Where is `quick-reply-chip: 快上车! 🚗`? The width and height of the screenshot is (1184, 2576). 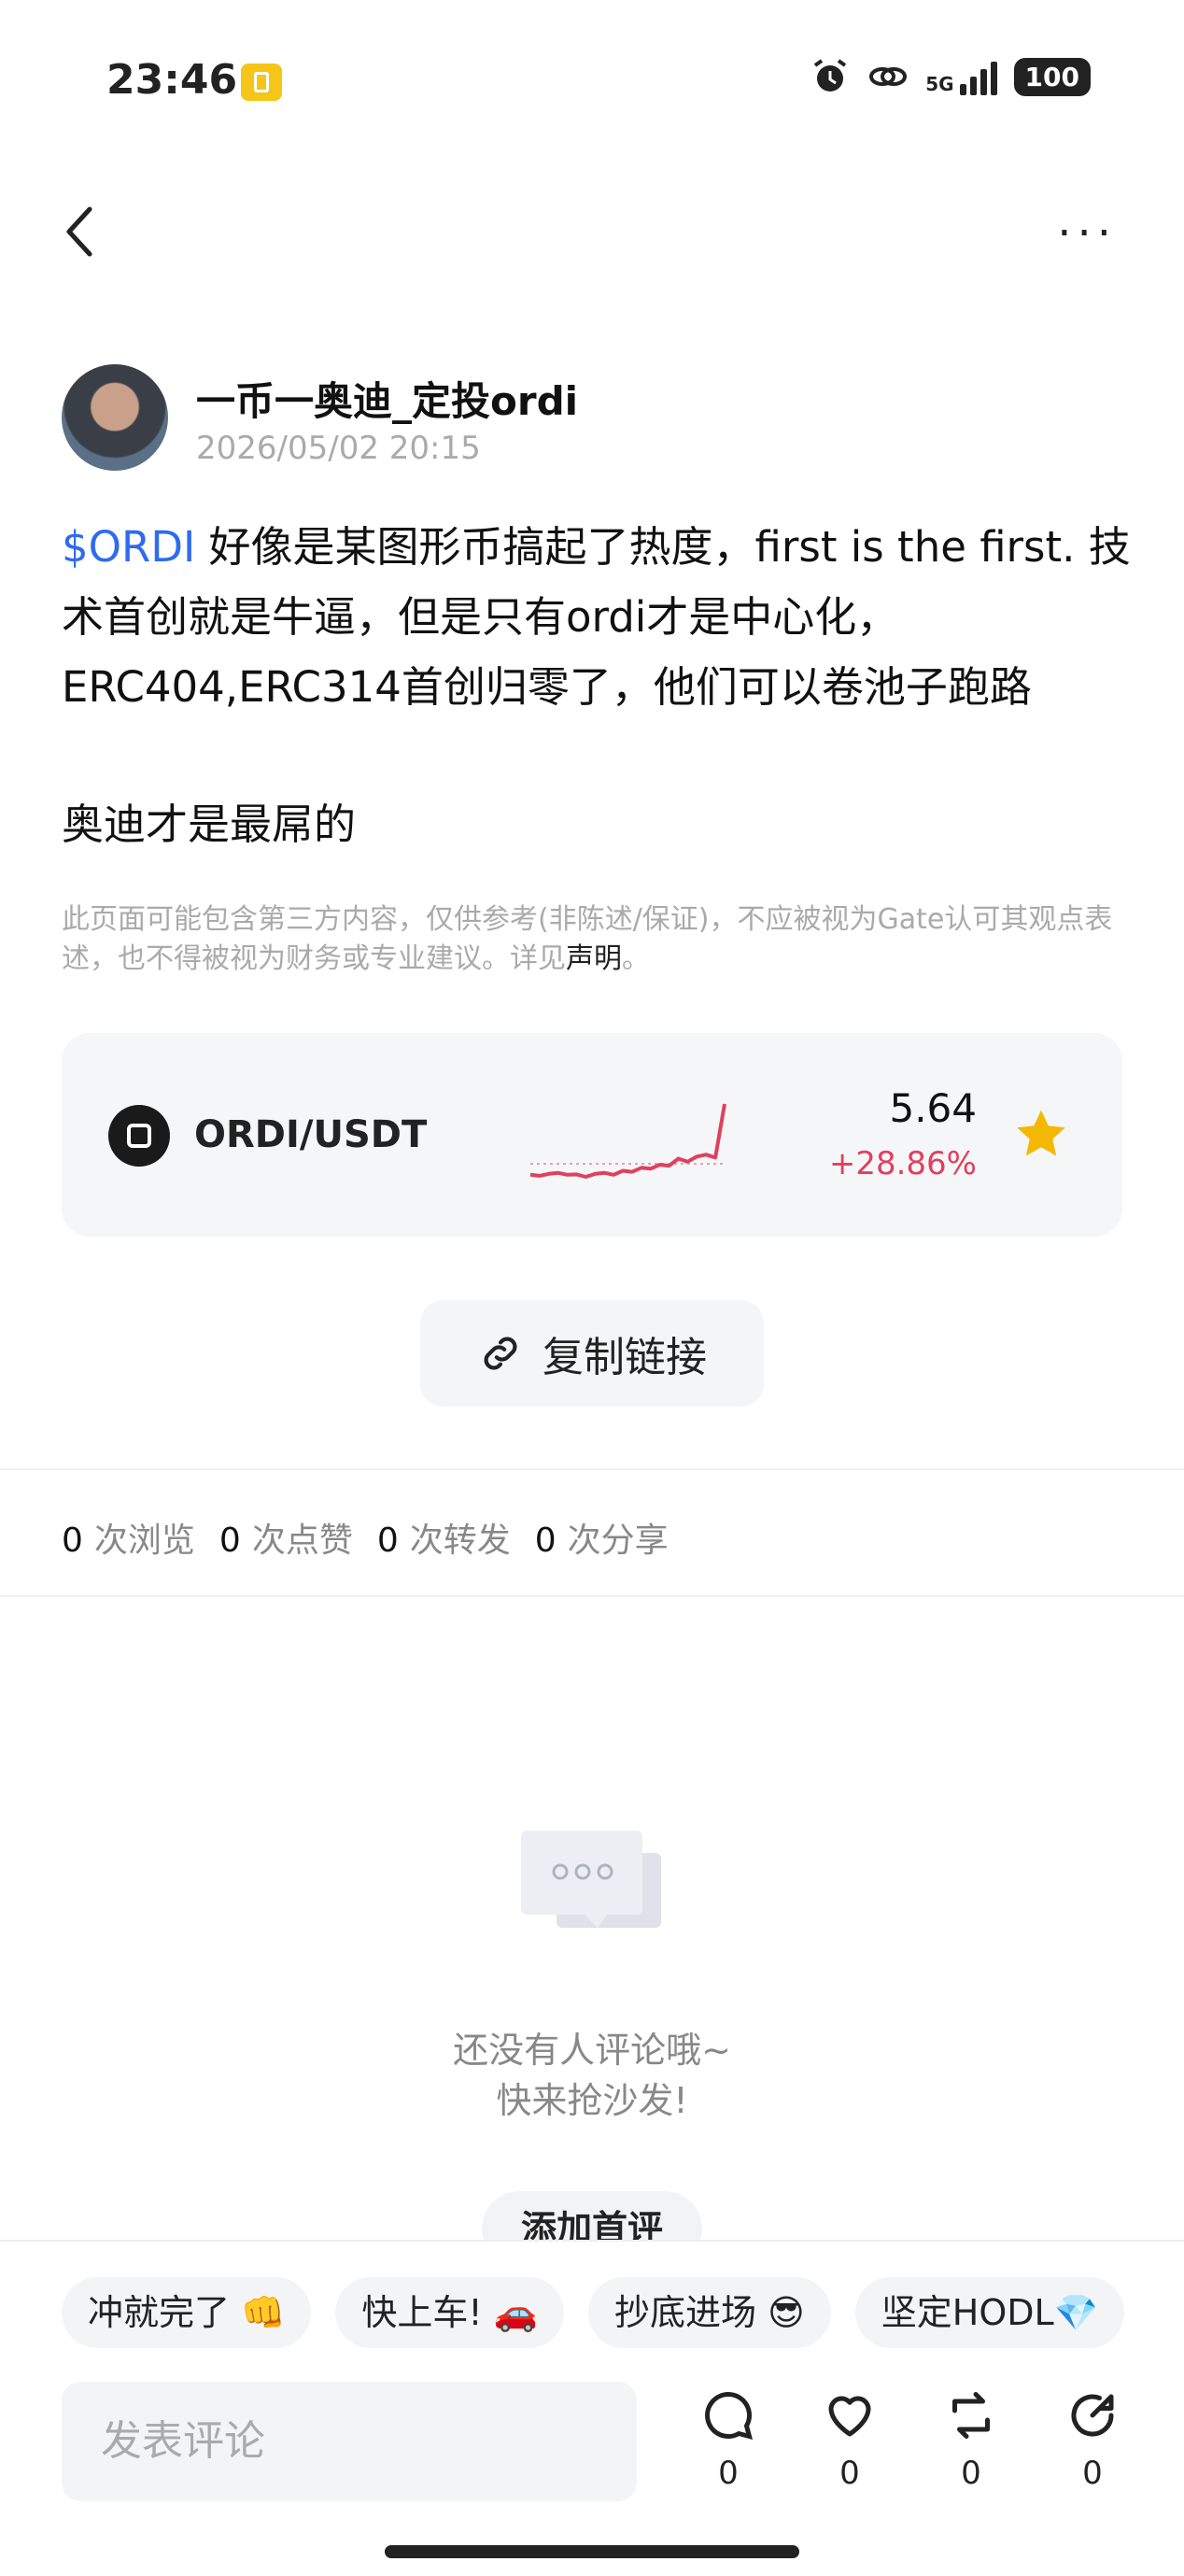
quick-reply-chip: 快上车! 🚗 is located at coordinates (450, 2312).